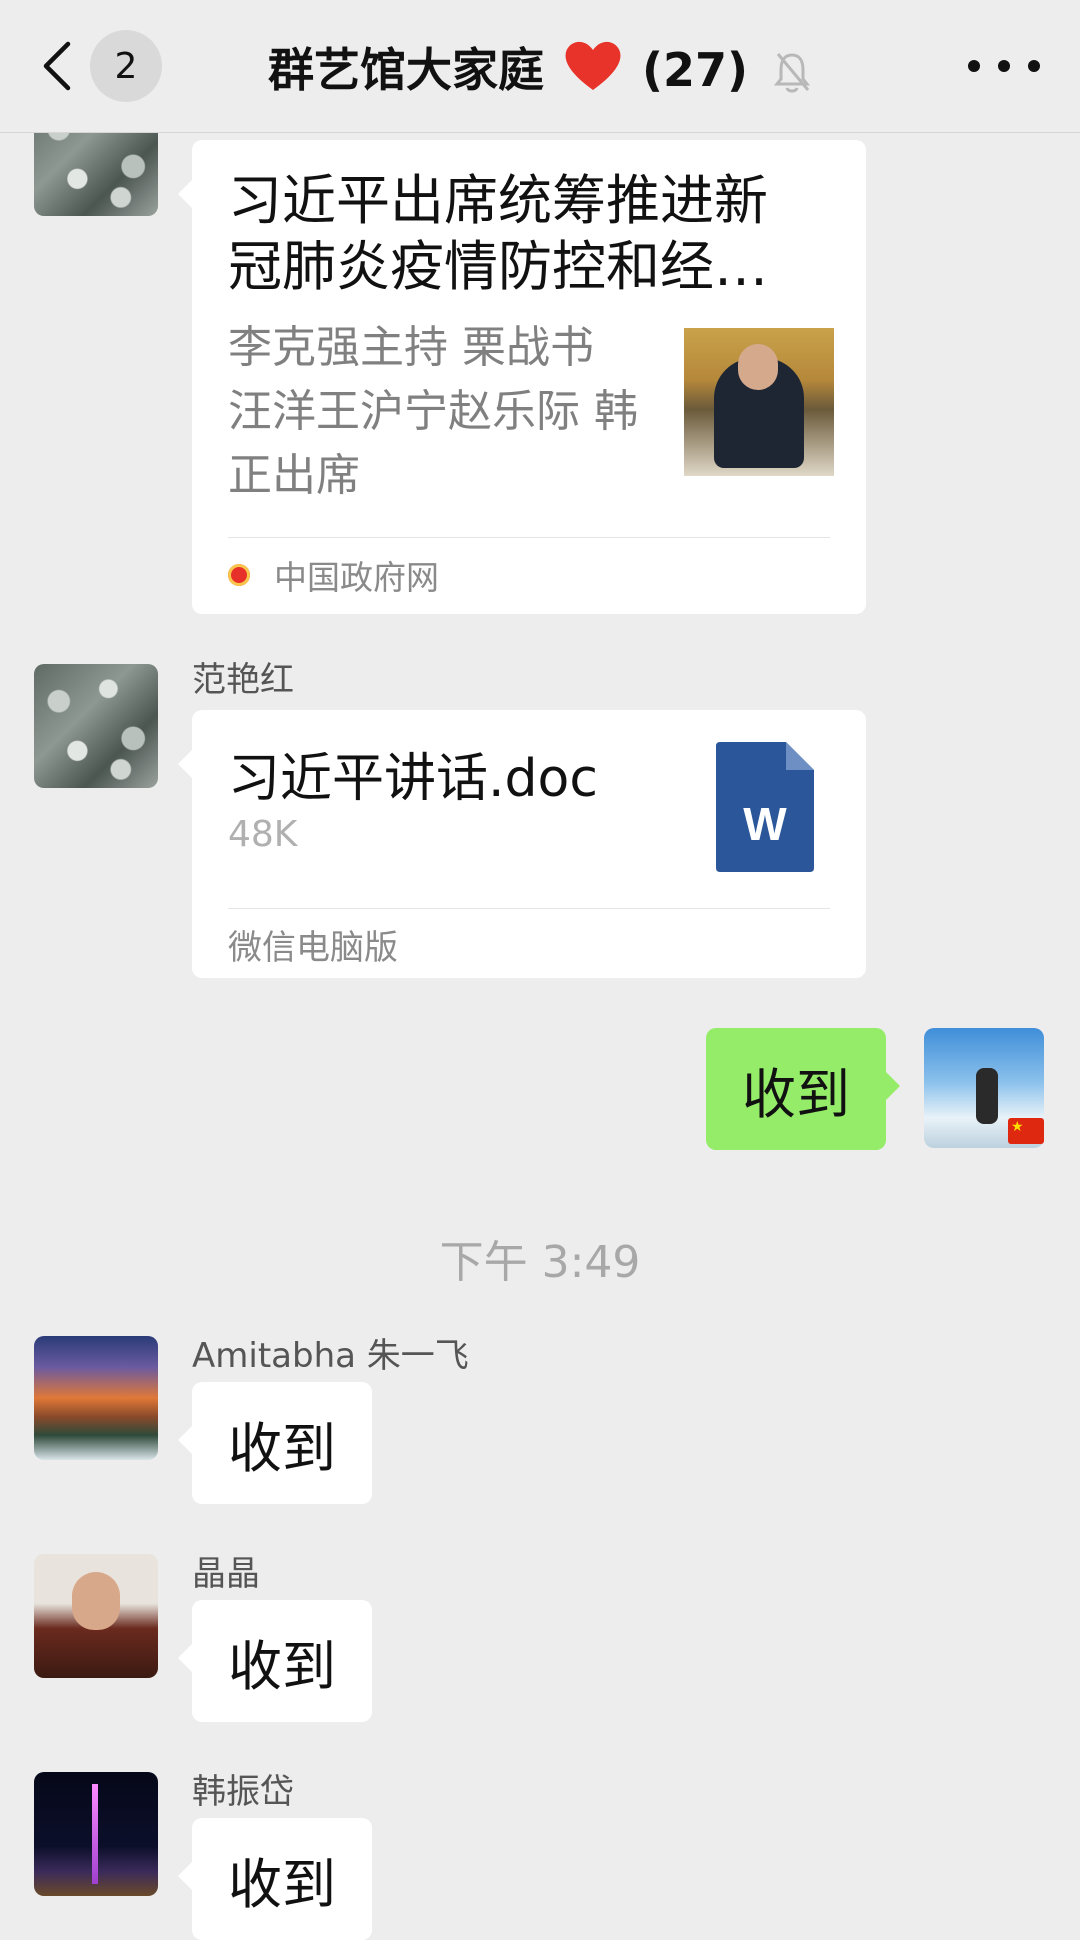  I want to click on word-document-icon: W, so click(765, 807).